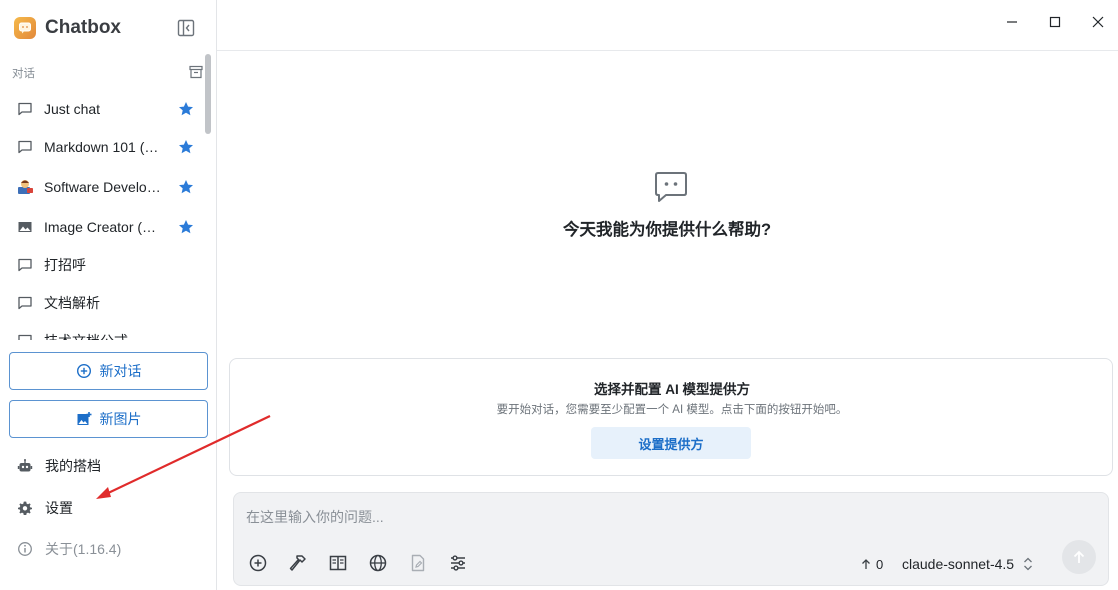  I want to click on conversation-label: 文档解析, so click(72, 303).